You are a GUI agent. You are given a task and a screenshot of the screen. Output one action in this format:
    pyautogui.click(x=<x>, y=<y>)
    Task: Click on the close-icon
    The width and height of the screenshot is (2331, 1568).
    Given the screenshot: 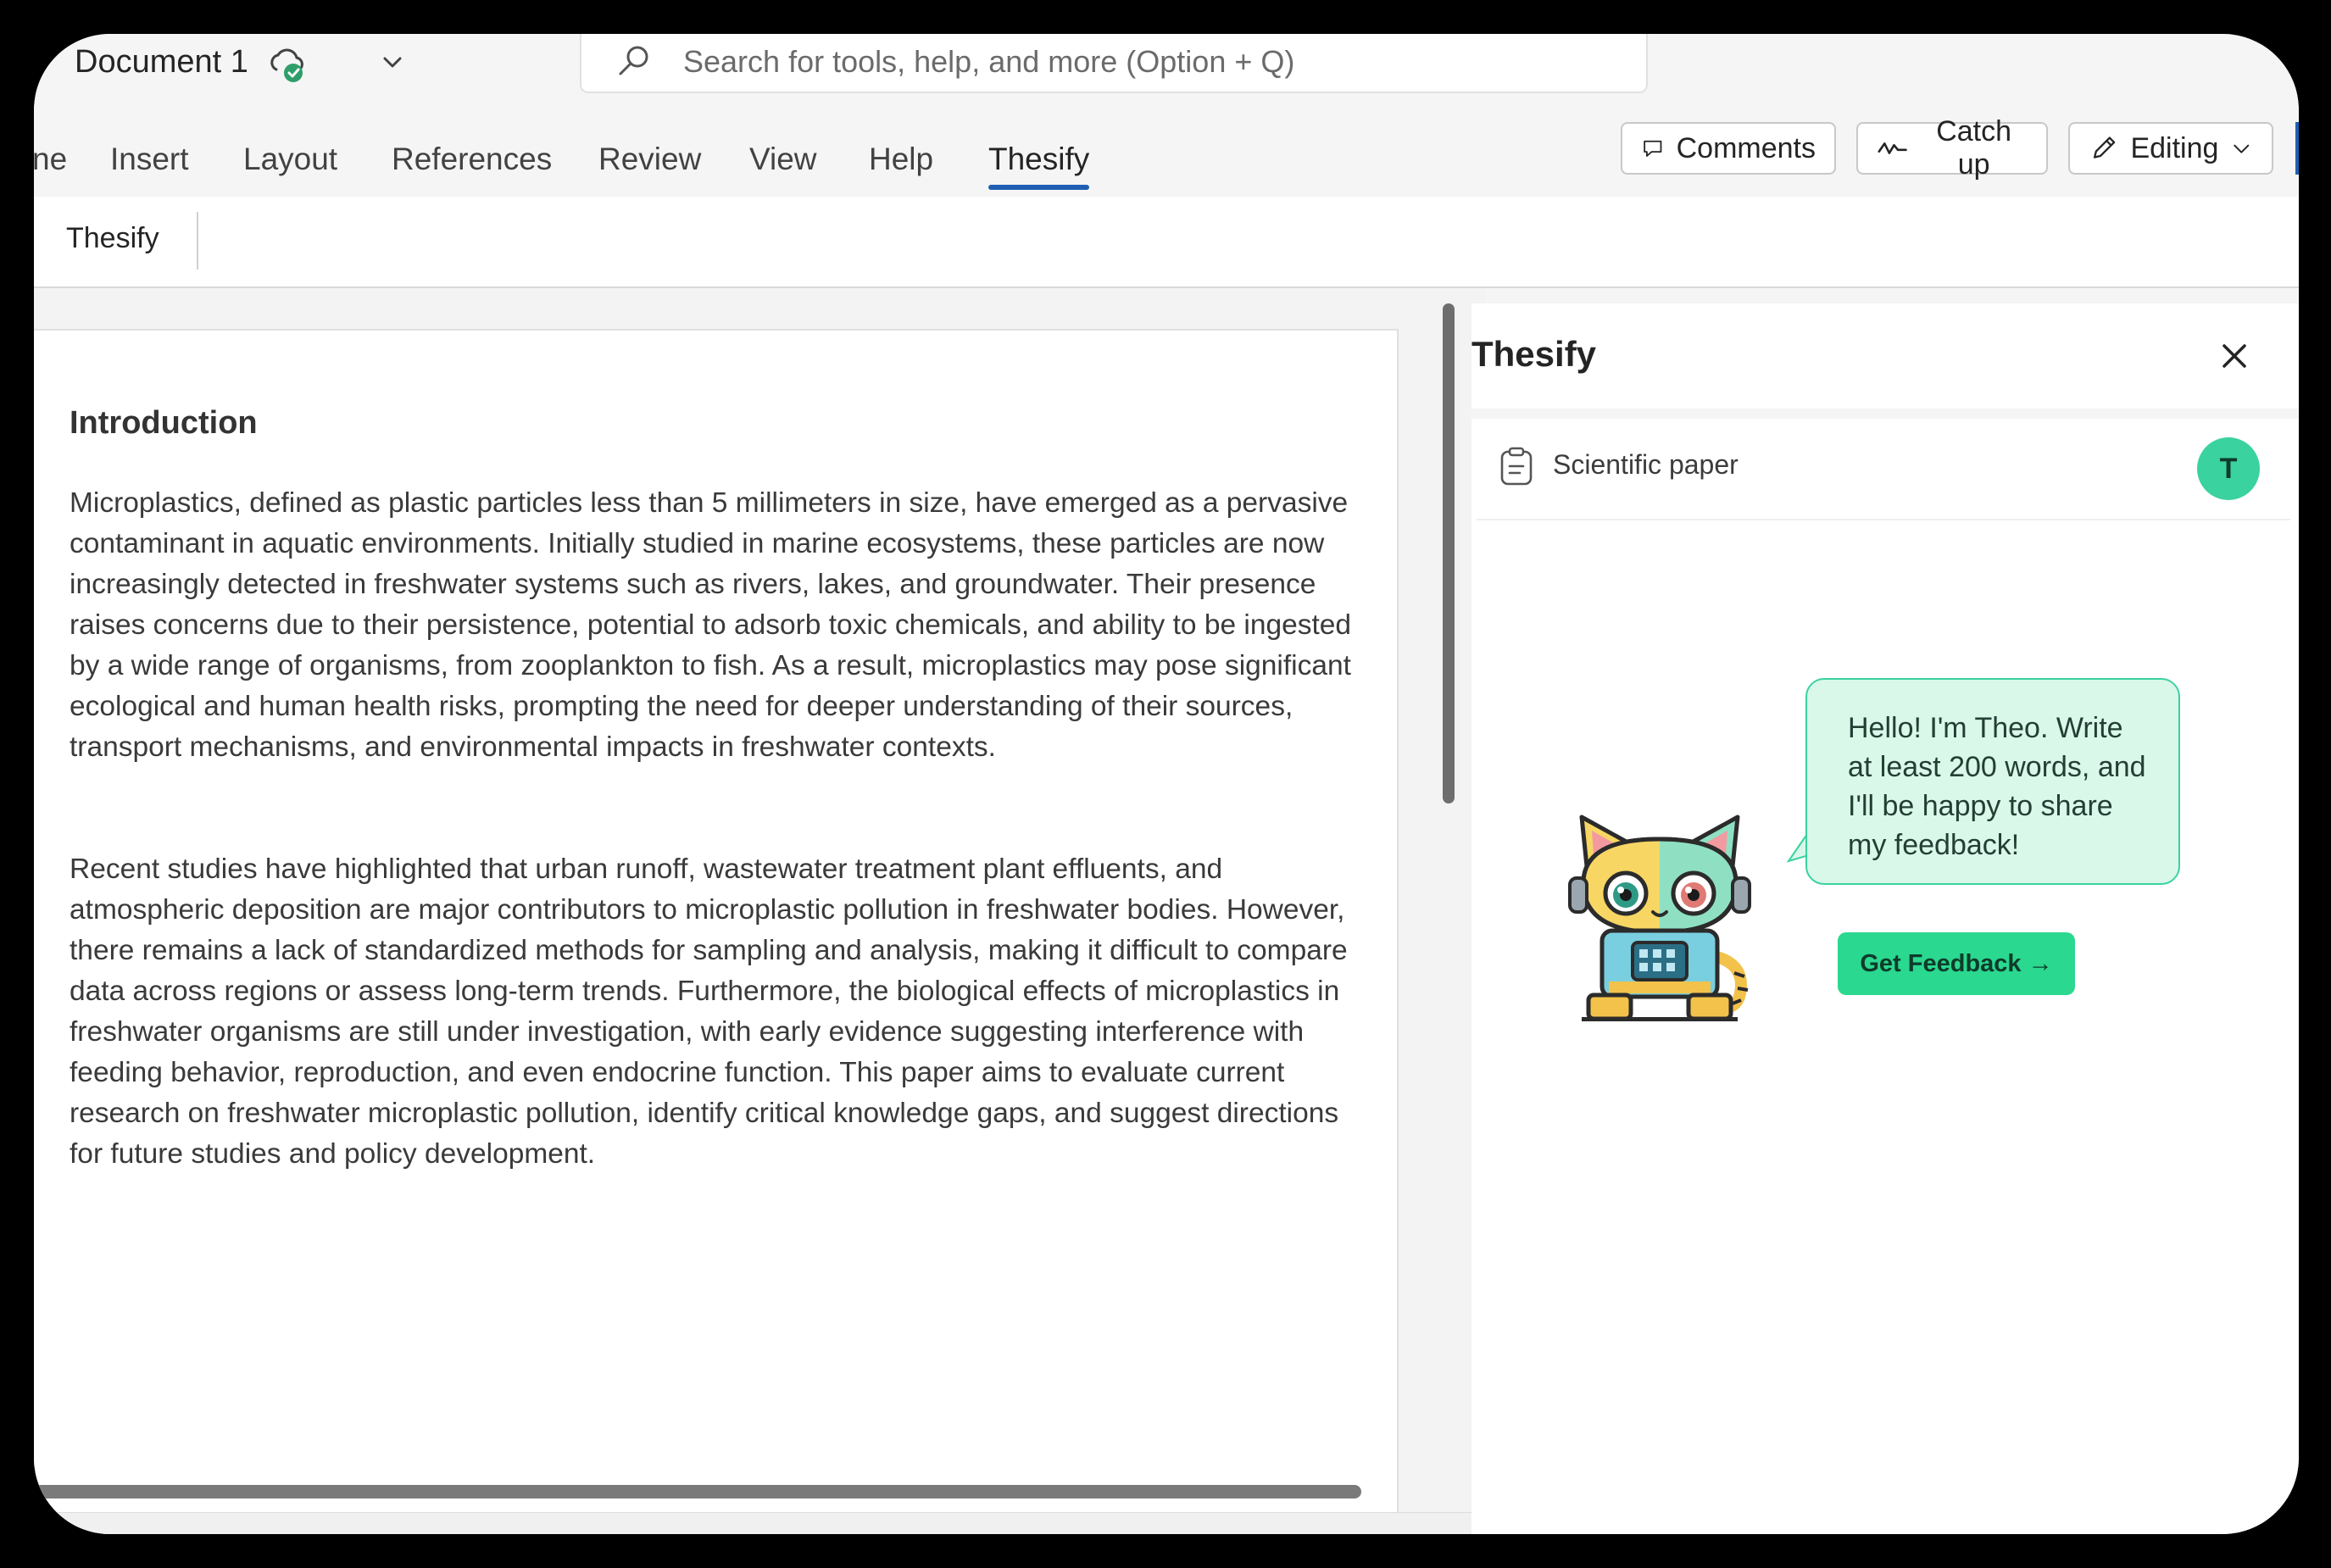 What is the action you would take?
    pyautogui.click(x=2234, y=356)
    